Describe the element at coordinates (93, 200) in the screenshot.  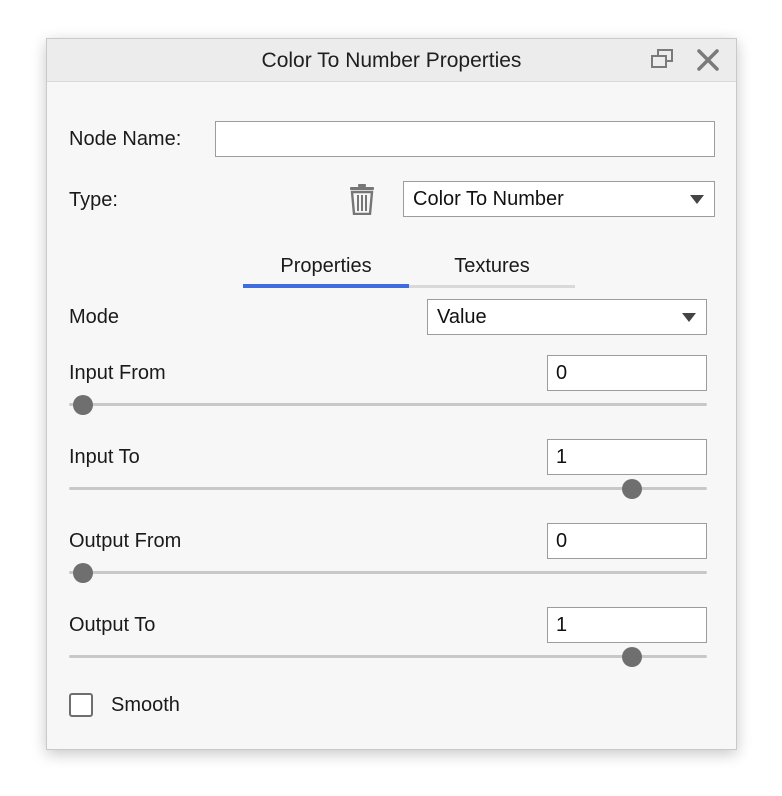
I see `type-label: Type:` at that location.